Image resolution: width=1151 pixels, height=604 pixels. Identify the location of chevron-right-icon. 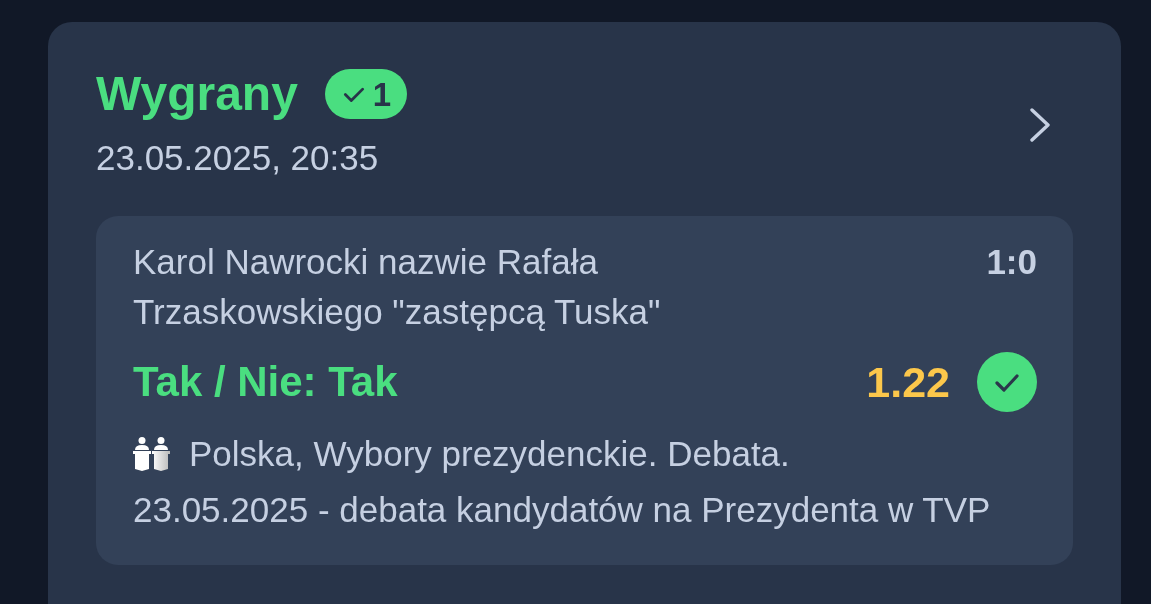
(1040, 124).